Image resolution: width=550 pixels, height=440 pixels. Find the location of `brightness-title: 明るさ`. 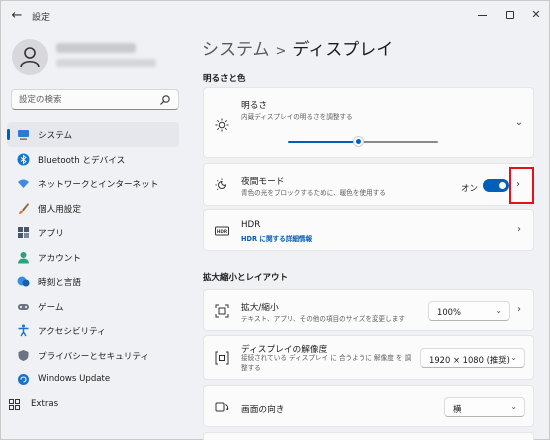

brightness-title: 明るさ is located at coordinates (254, 106).